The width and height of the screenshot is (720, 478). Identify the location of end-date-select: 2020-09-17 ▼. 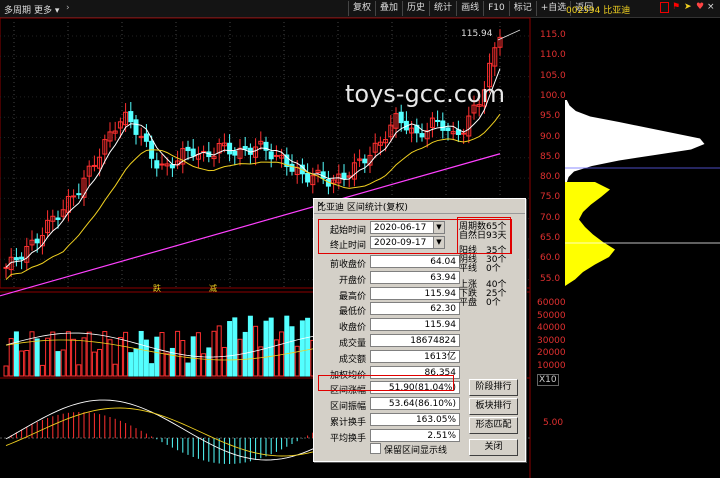
(407, 242).